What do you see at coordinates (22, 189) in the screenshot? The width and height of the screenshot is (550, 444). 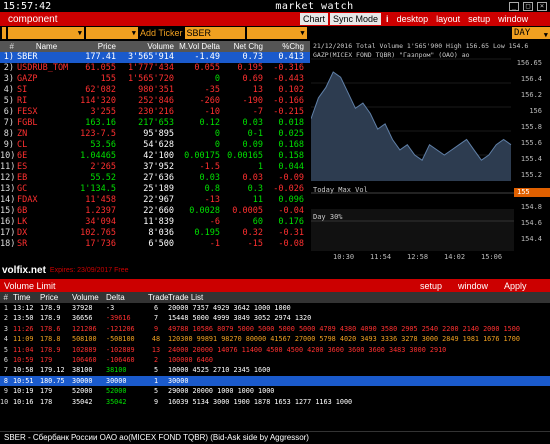 I see `ticker-name: GC` at bounding box center [22, 189].